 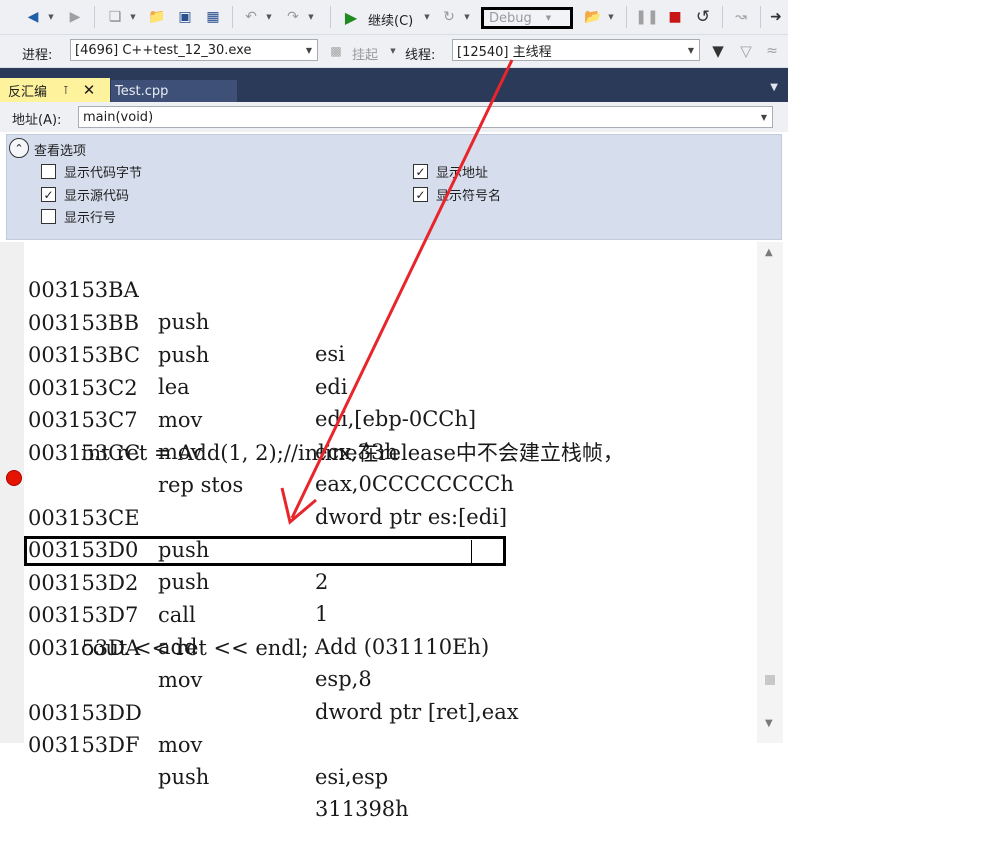 What do you see at coordinates (365, 53) in the screenshot?
I see `suspend-button: 挂起` at bounding box center [365, 53].